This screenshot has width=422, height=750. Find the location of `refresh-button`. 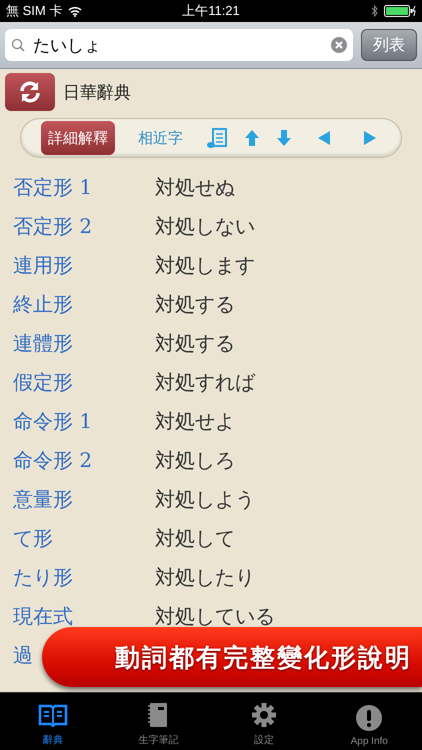

refresh-button is located at coordinates (30, 92).